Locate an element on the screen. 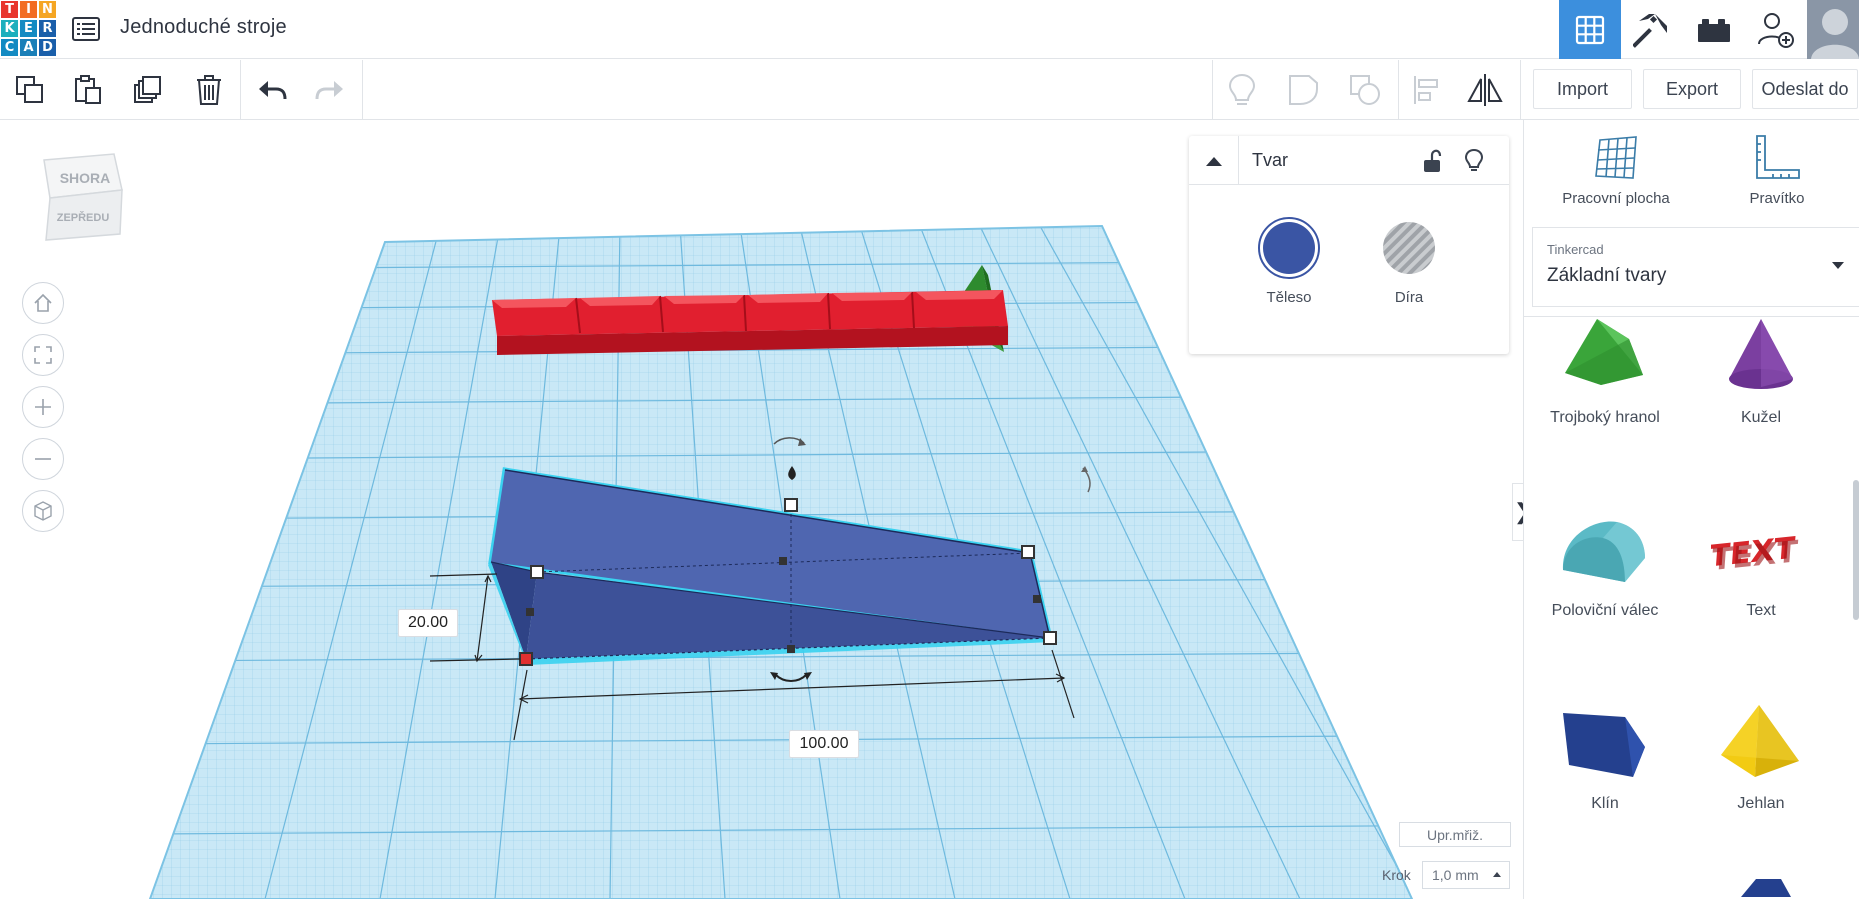 Image resolution: width=1859 pixels, height=899 pixels. unlock-icon is located at coordinates (1433, 160).